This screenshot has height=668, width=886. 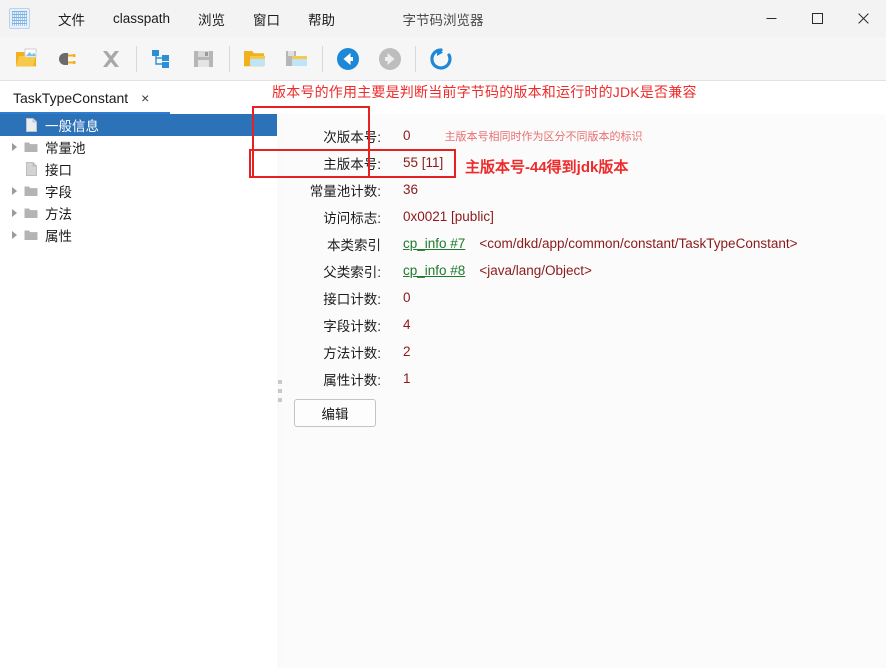 What do you see at coordinates (407, 351) in the screenshot?
I see `row-value: 2` at bounding box center [407, 351].